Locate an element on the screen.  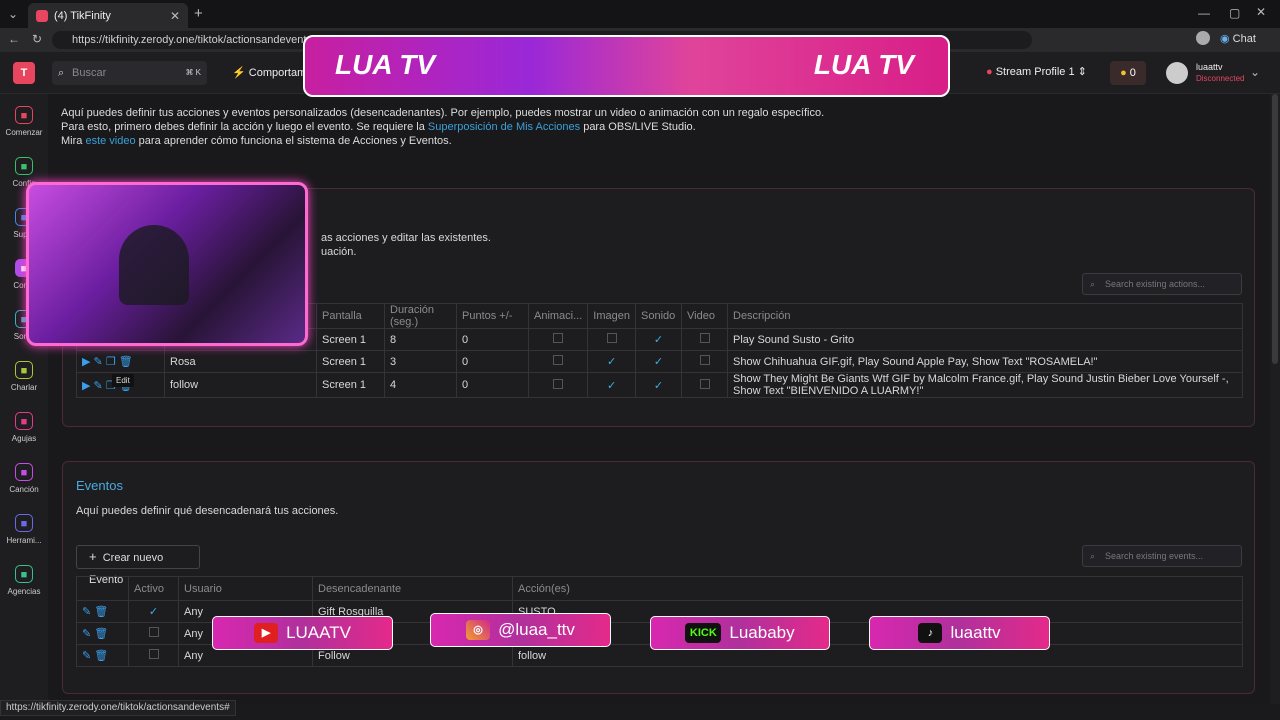
social-badge: ◎ @luaa_ttv is located at coordinates (520, 630).